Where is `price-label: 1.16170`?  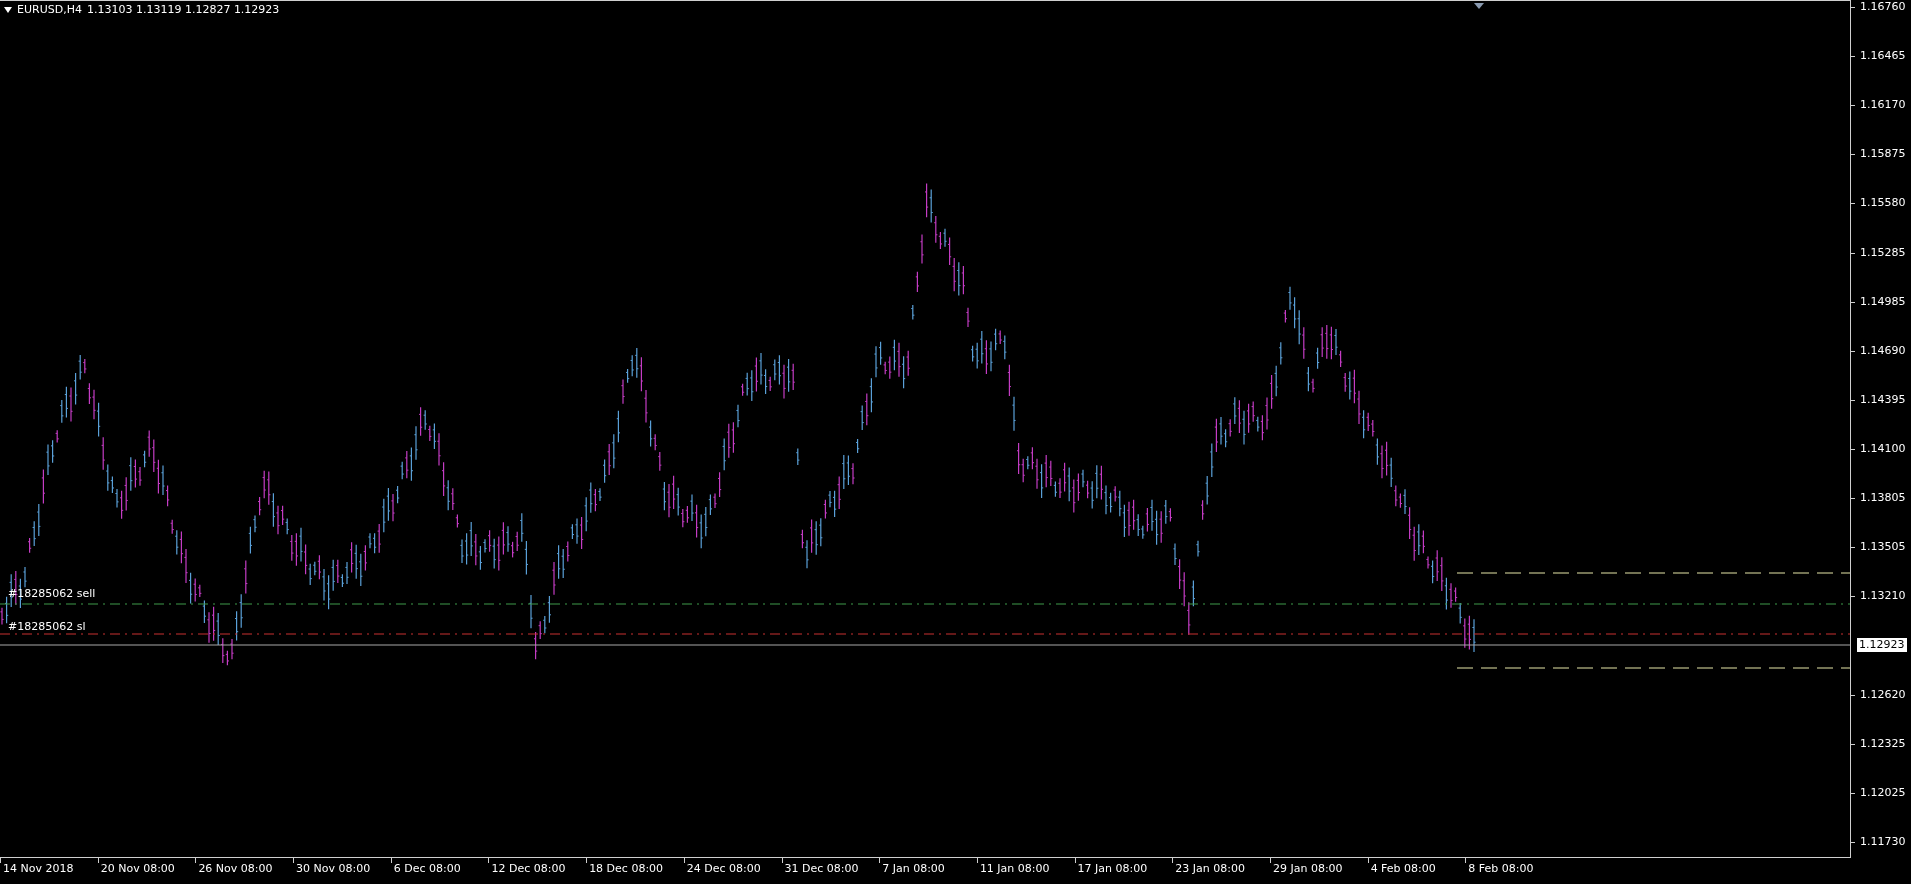 price-label: 1.16170 is located at coordinates (1881, 105).